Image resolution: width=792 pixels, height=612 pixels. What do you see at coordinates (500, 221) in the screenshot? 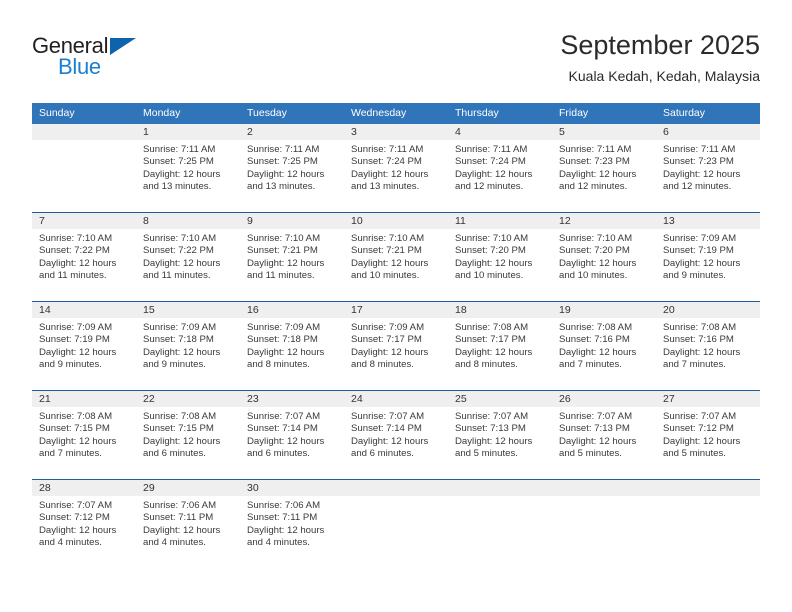
I see `day-number: 11` at bounding box center [500, 221].